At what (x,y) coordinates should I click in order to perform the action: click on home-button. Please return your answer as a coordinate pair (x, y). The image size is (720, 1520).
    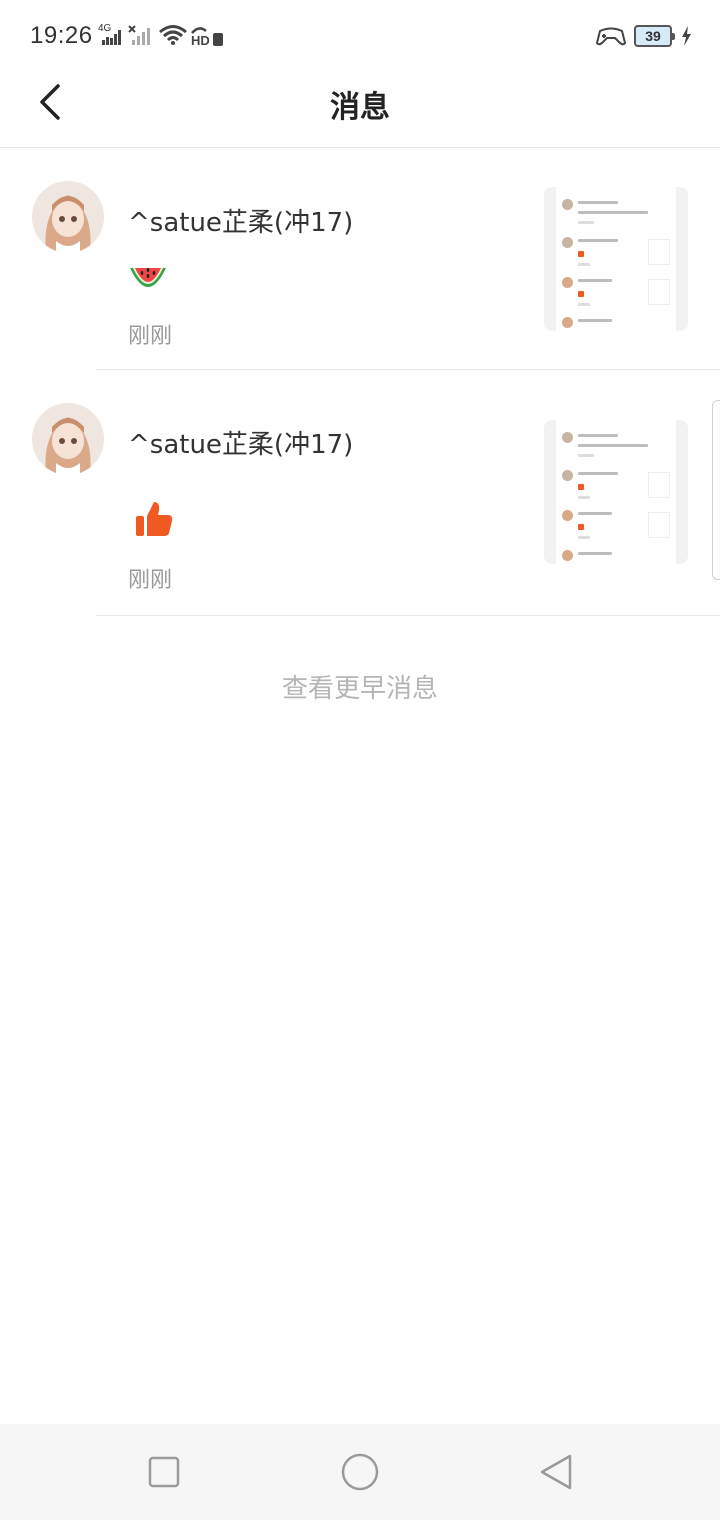
    Looking at the image, I should click on (360, 1472).